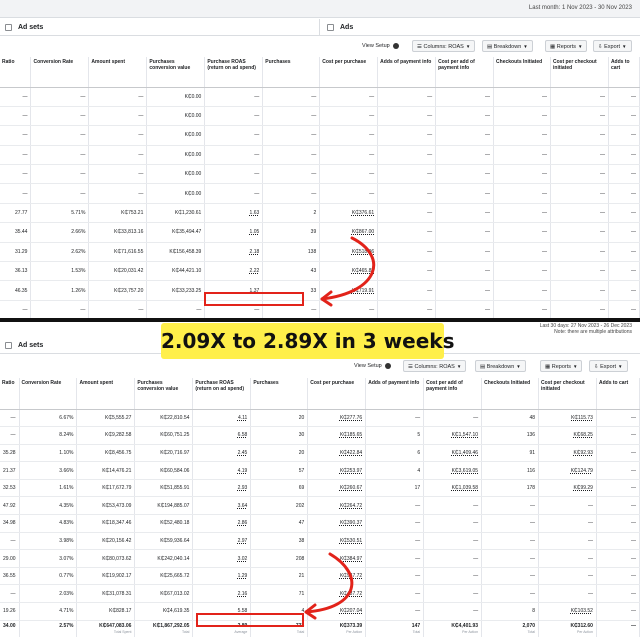 The image size is (640, 637). Describe the element at coordinates (279, 418) in the screenshot. I see `table-cell: 20` at that location.